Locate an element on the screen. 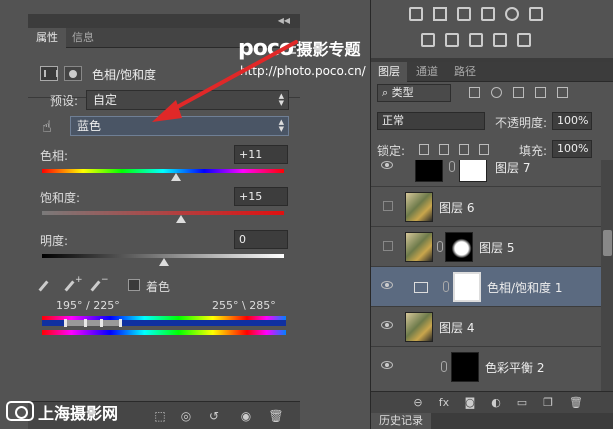 This screenshot has height=429, width=613. layers-scrollbar is located at coordinates (607, 275).